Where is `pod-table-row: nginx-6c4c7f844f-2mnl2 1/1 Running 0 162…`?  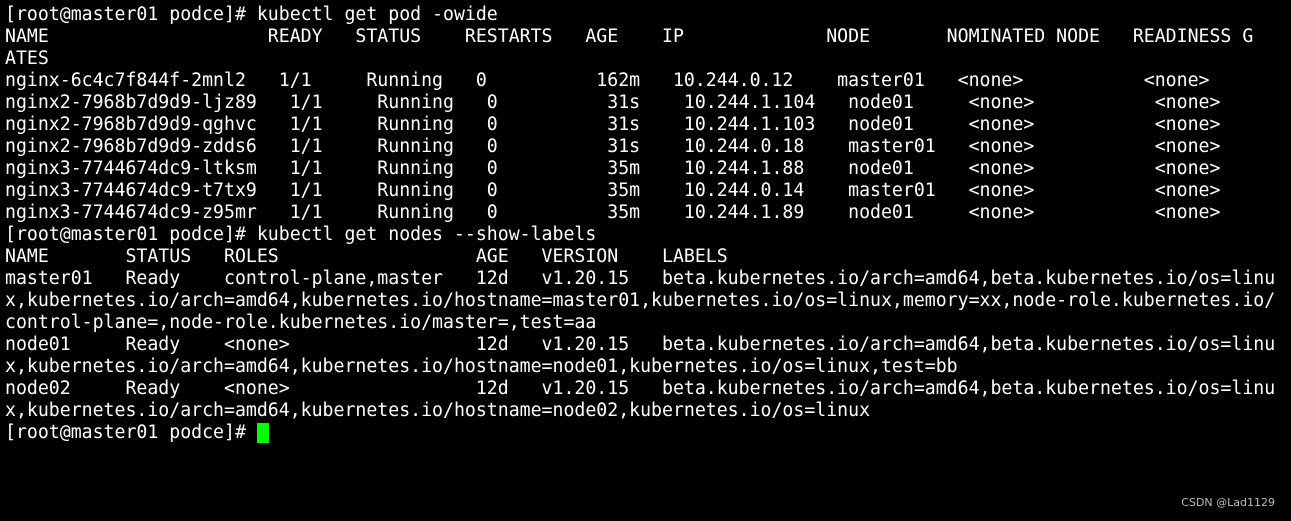 pod-table-row: nginx-6c4c7f844f-2mnl2 1/1 Running 0 162… is located at coordinates (607, 80).